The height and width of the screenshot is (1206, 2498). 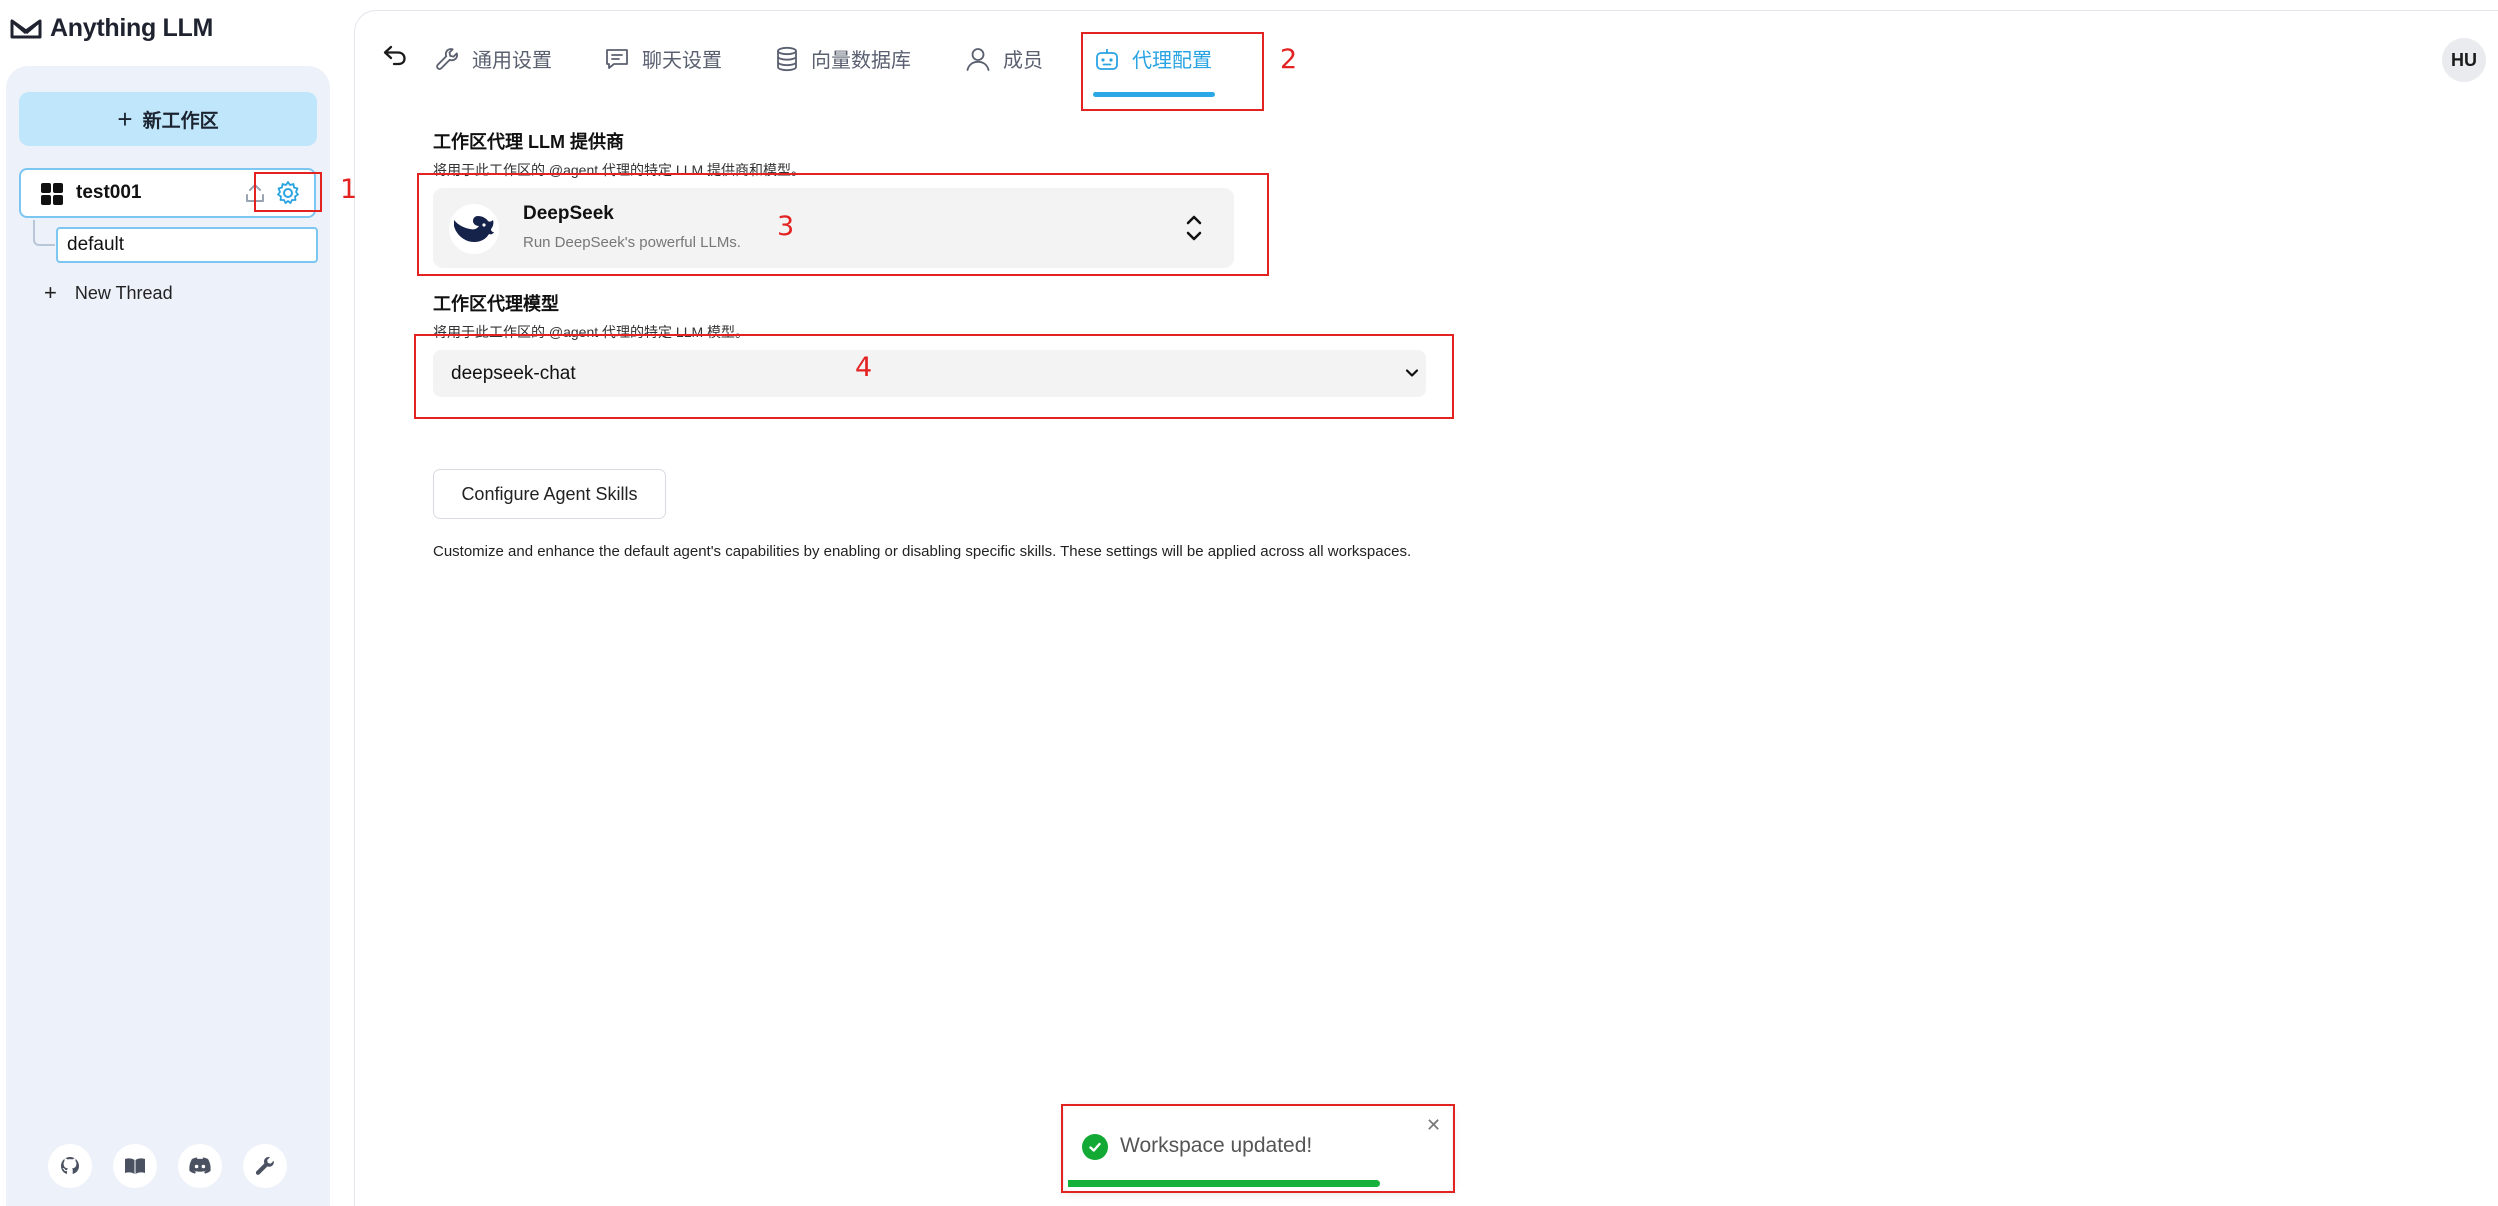 What do you see at coordinates (1289, 59) in the screenshot?
I see `annotation-number-2: 2` at bounding box center [1289, 59].